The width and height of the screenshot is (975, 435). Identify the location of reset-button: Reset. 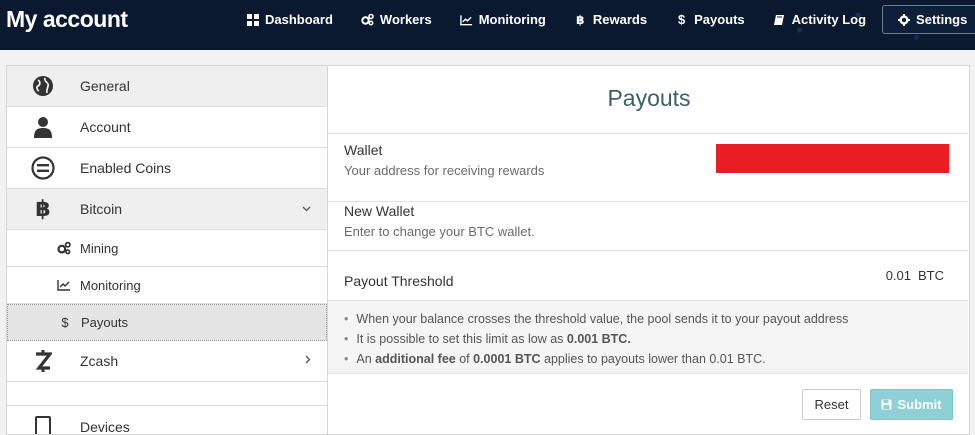
(831, 404).